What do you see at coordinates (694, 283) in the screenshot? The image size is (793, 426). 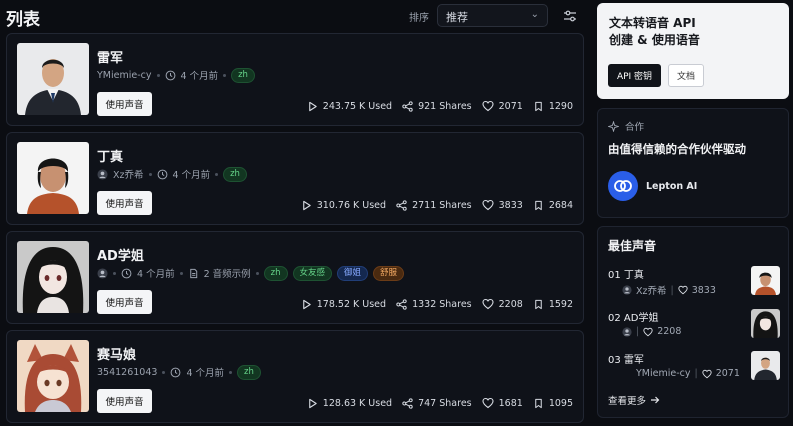 I see `best-voice-item: 01 丁真 Xz乔希 | 3833` at bounding box center [694, 283].